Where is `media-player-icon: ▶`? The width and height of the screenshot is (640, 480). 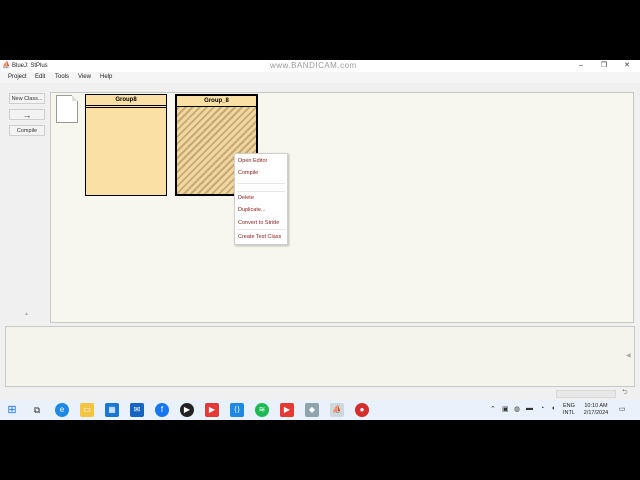 media-player-icon: ▶ is located at coordinates (187, 410).